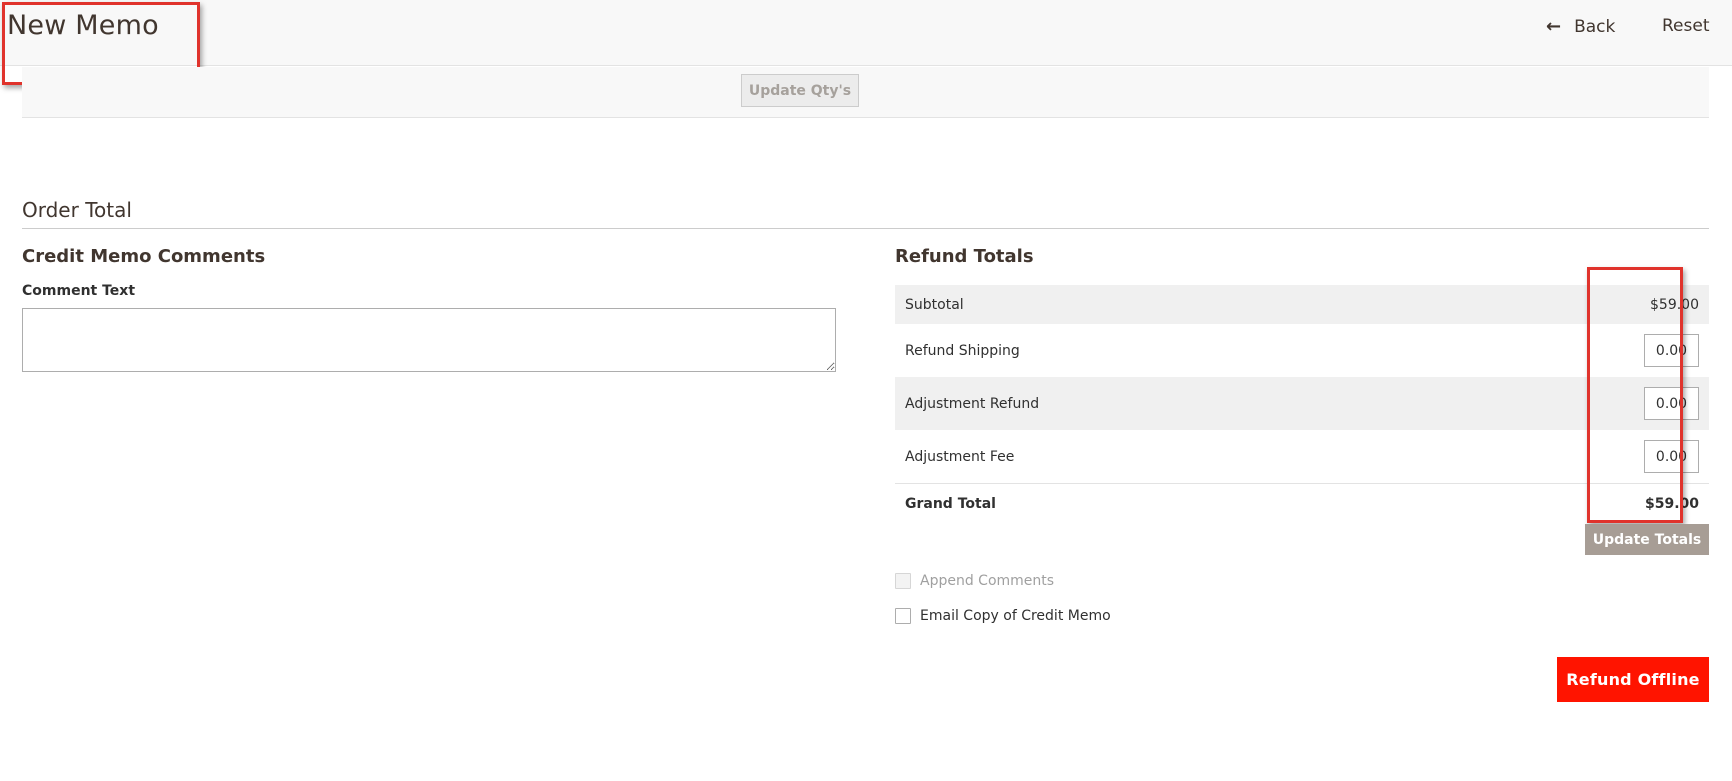  What do you see at coordinates (1302, 456) in the screenshot?
I see `adjustment-fee-row: Adjustment Fee` at bounding box center [1302, 456].